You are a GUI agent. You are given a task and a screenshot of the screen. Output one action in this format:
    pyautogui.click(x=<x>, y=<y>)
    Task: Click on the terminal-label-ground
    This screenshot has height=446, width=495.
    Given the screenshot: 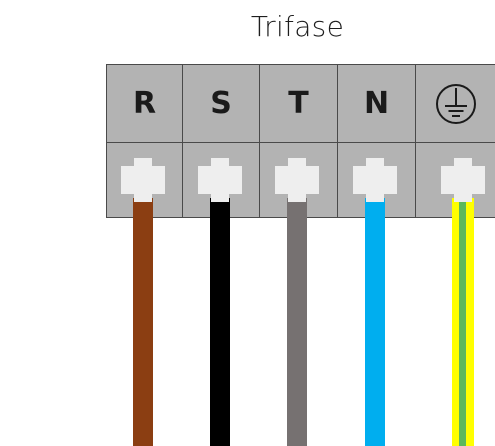 What is the action you would take?
    pyautogui.click(x=455, y=103)
    